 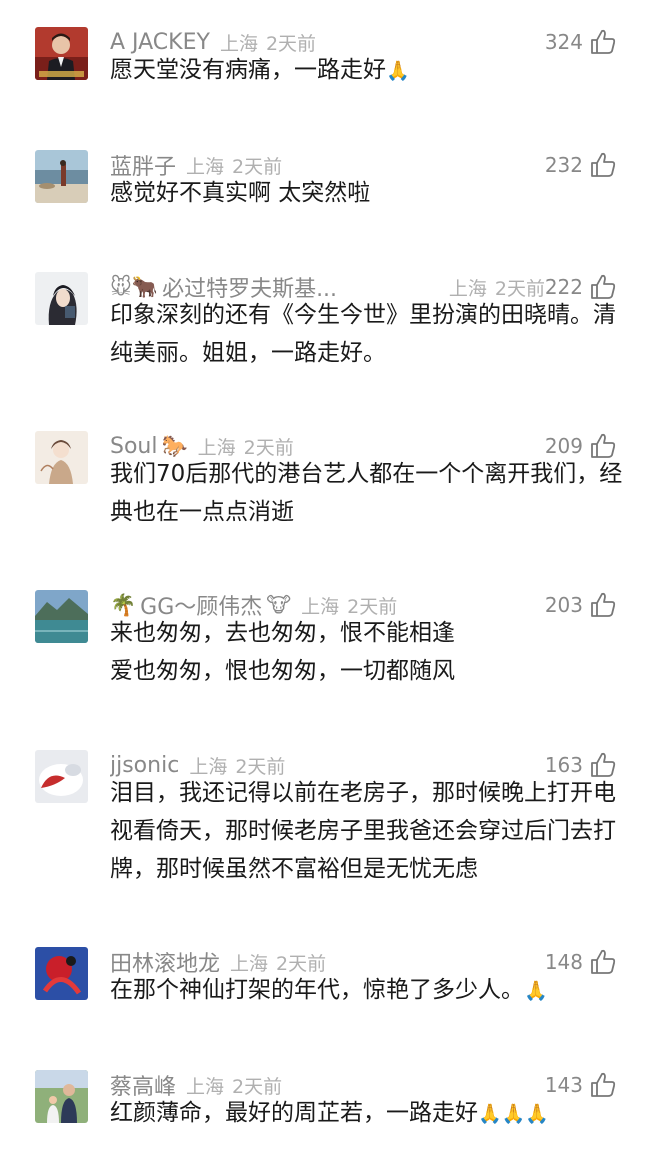 I want to click on comment-text: 来也匆匆，去也匆匆，恨不能相逢 爱也匆匆，恨也匆匆，一切都随风, so click(x=282, y=652).